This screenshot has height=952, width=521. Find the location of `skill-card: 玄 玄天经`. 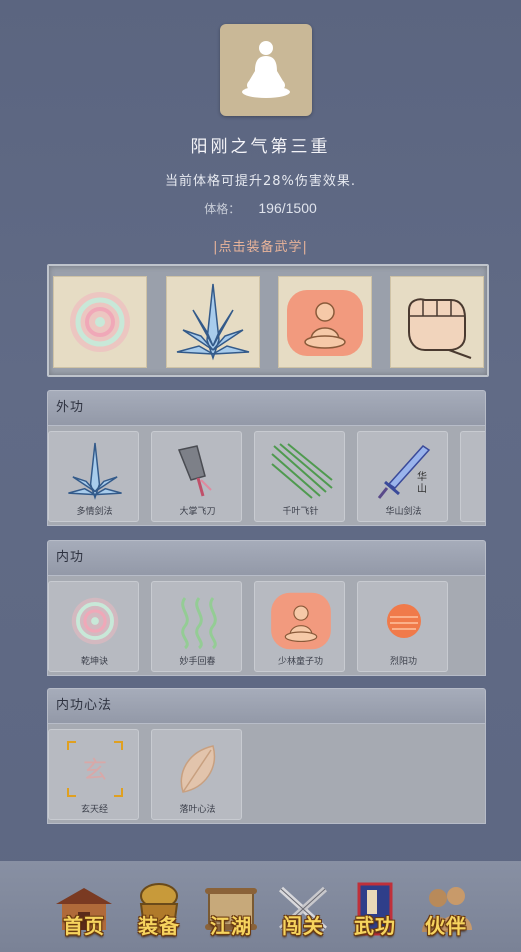

skill-card: 玄 玄天经 is located at coordinates (93, 774).